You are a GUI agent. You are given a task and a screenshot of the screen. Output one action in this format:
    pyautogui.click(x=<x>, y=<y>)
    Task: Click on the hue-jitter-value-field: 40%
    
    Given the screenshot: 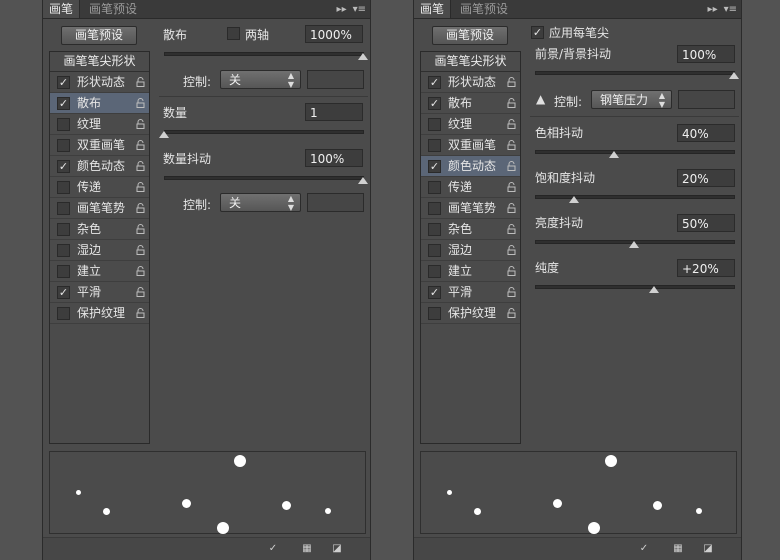 What is the action you would take?
    pyautogui.click(x=706, y=133)
    